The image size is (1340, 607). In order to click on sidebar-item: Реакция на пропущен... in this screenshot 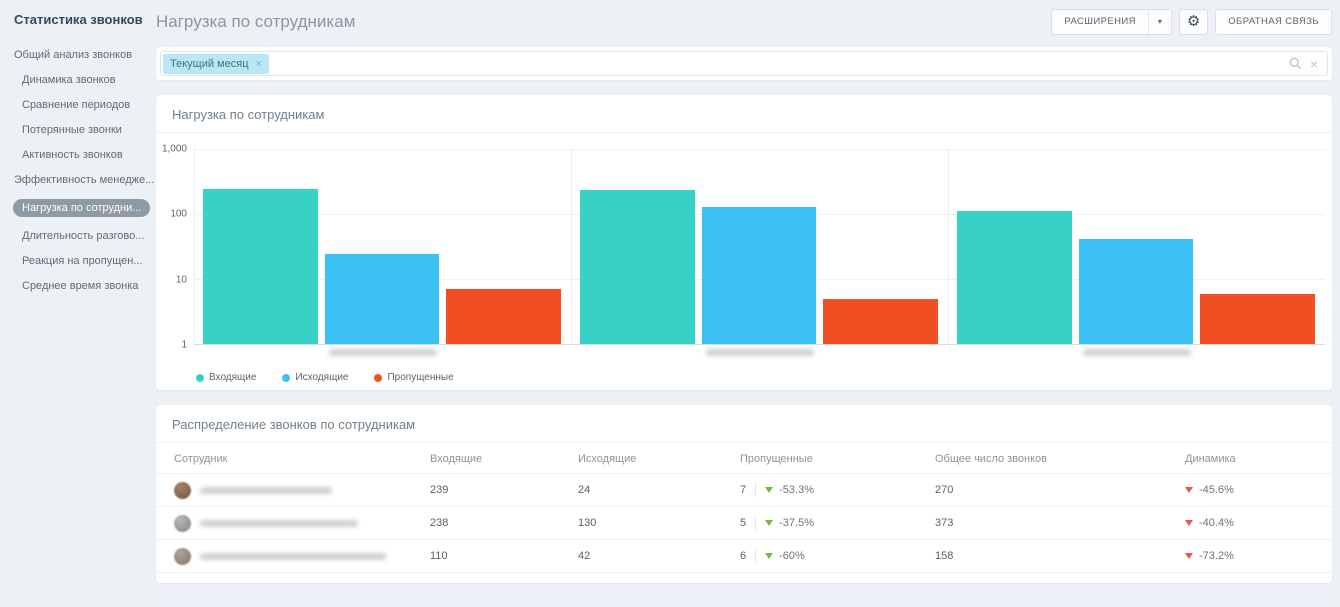, I will do `click(79, 261)`.